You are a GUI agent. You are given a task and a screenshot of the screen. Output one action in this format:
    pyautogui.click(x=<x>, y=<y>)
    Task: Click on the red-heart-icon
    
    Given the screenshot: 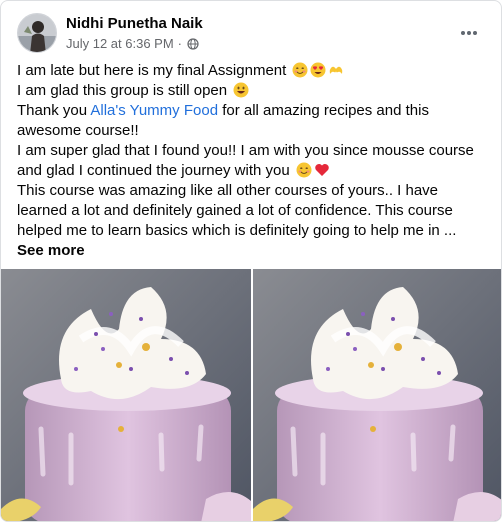 What is the action you would take?
    pyautogui.click(x=322, y=170)
    